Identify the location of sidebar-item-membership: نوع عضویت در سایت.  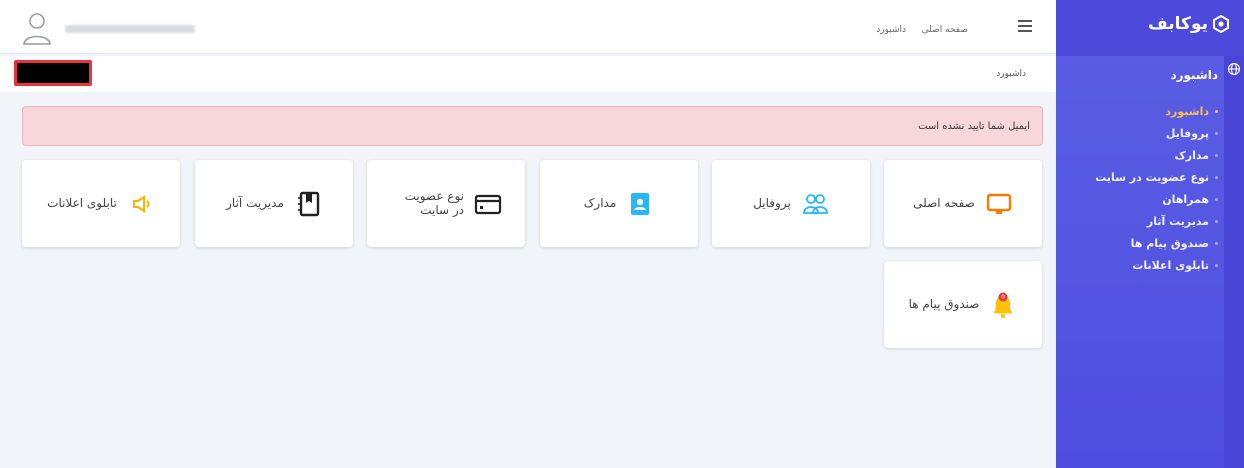
(1143, 177).